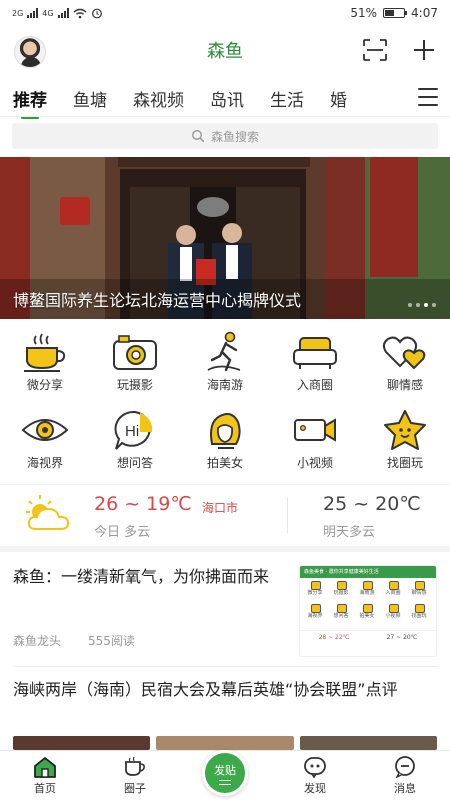  What do you see at coordinates (419, 611) in the screenshot?
I see `thumb-label: 找圈玩` at bounding box center [419, 611].